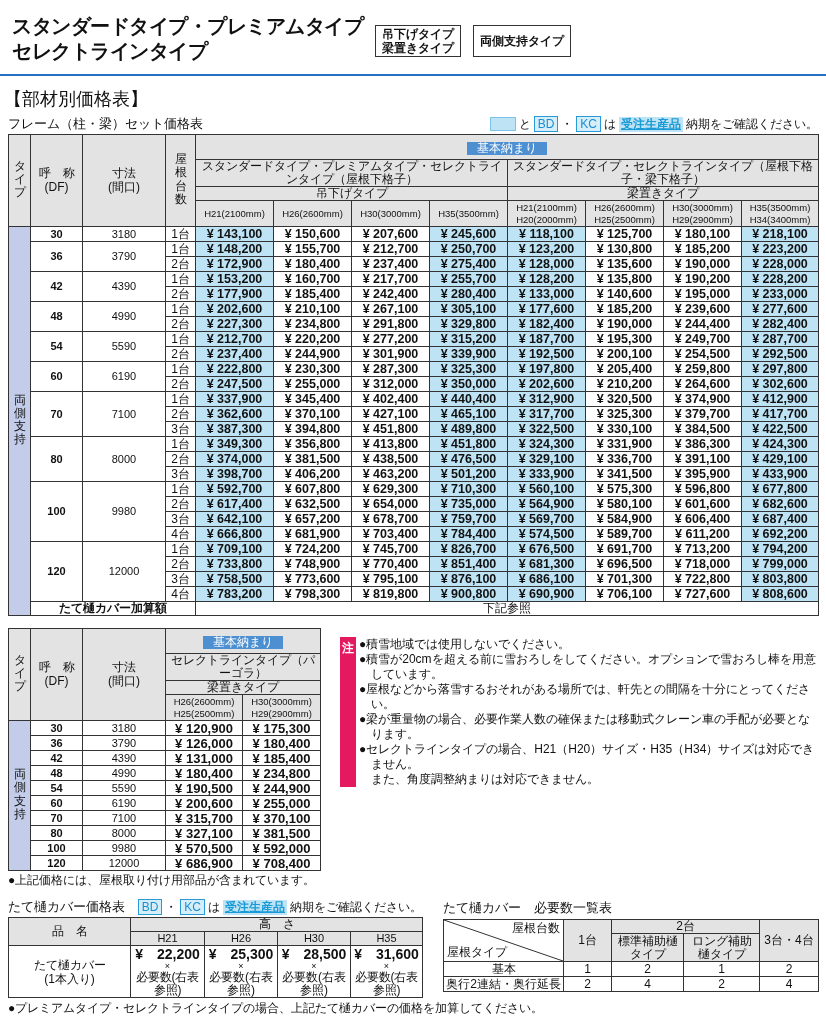  What do you see at coordinates (162, 880) in the screenshot?
I see `footnote: ●上記価格には、屋根取り付け用部品が含まれています。` at bounding box center [162, 880].